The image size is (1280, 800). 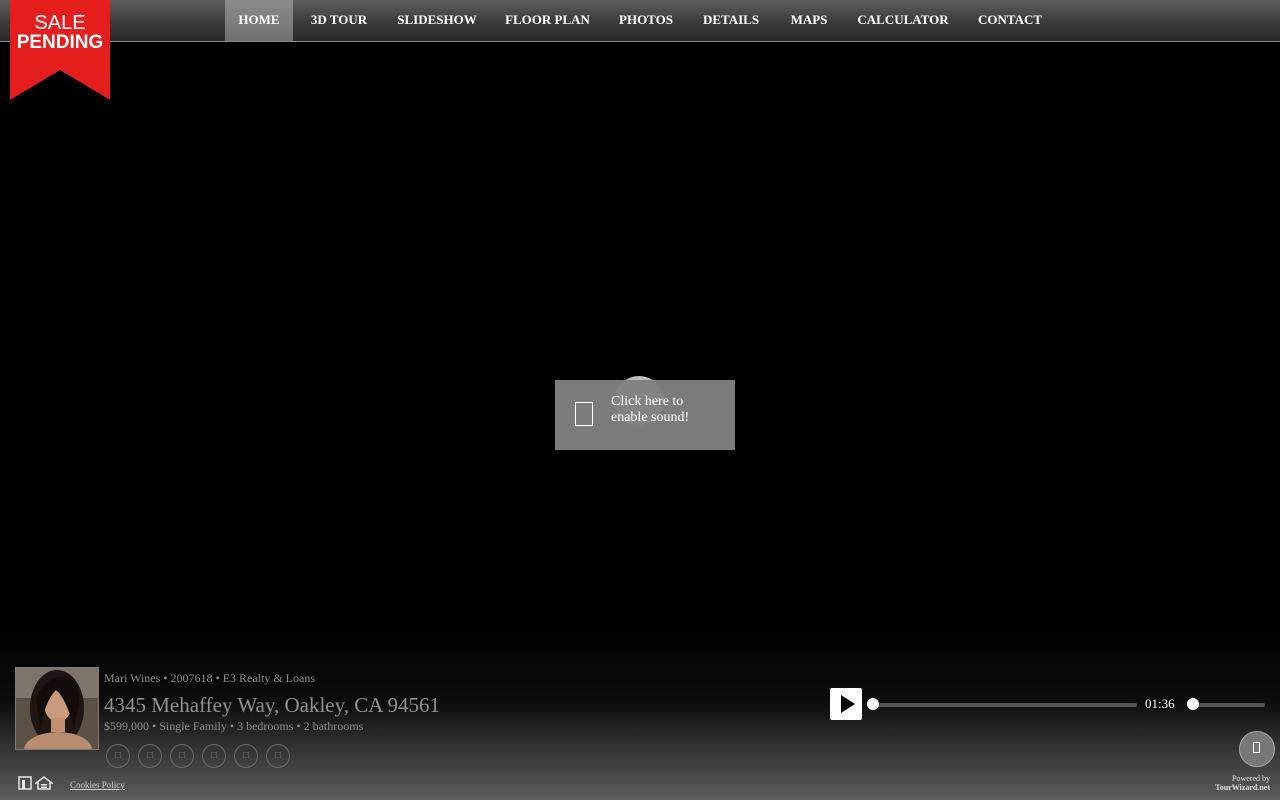 What do you see at coordinates (1229, 705) in the screenshot?
I see `volume-bar` at bounding box center [1229, 705].